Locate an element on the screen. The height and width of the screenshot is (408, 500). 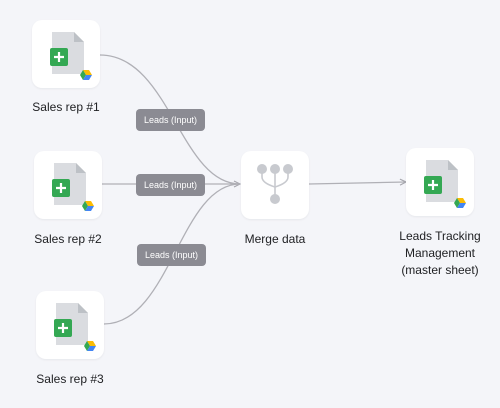
edge-label-rep1: Leads (Input) is located at coordinates (171, 120).